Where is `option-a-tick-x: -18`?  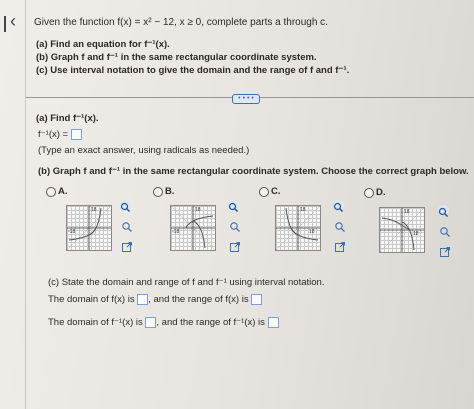 option-a-tick-x: -18 is located at coordinates (72, 232).